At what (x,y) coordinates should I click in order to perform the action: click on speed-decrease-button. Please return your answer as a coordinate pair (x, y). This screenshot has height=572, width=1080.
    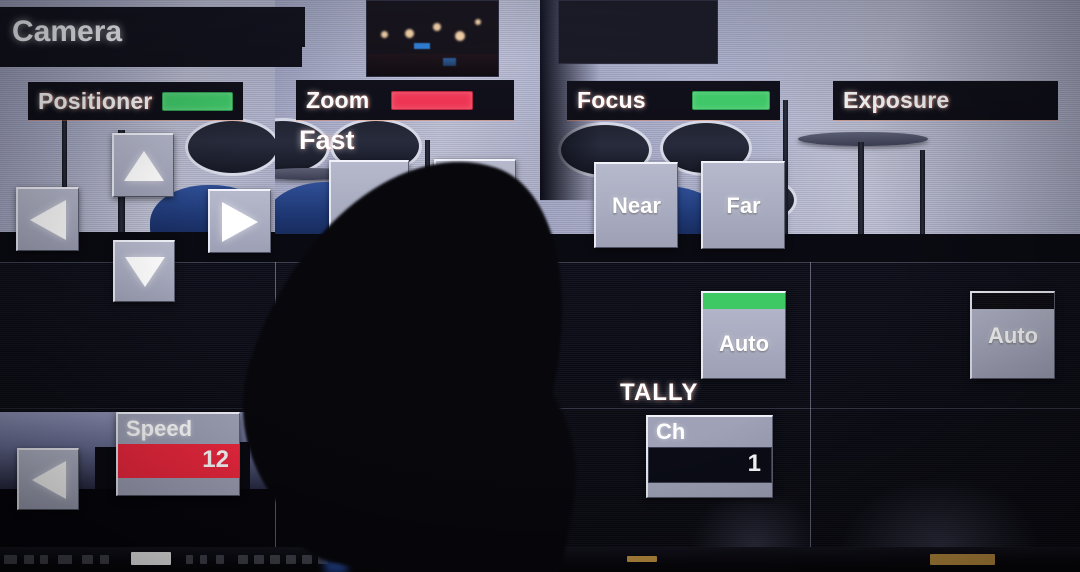
    Looking at the image, I should click on (48, 479).